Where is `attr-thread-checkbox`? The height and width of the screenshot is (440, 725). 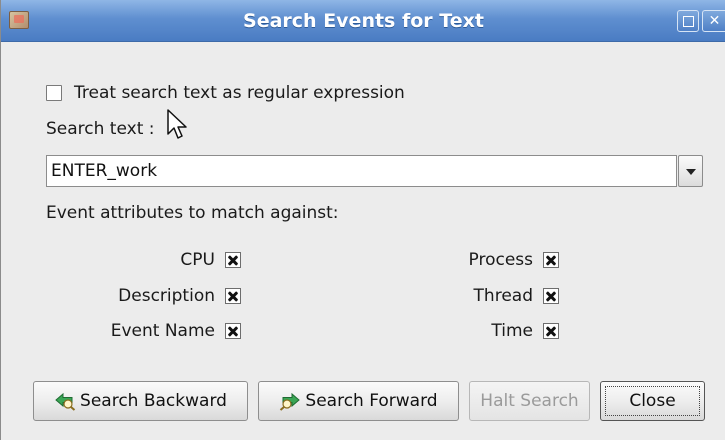 attr-thread-checkbox is located at coordinates (551, 296).